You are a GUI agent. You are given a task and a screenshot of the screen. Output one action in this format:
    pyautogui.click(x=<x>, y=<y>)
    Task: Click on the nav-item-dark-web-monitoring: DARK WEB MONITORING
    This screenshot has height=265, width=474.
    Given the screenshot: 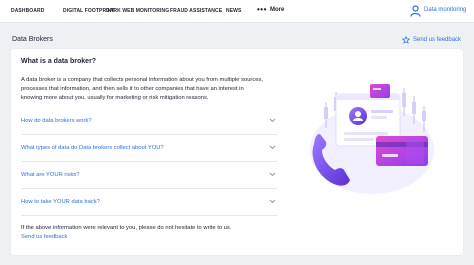 What is the action you would take?
    pyautogui.click(x=137, y=11)
    